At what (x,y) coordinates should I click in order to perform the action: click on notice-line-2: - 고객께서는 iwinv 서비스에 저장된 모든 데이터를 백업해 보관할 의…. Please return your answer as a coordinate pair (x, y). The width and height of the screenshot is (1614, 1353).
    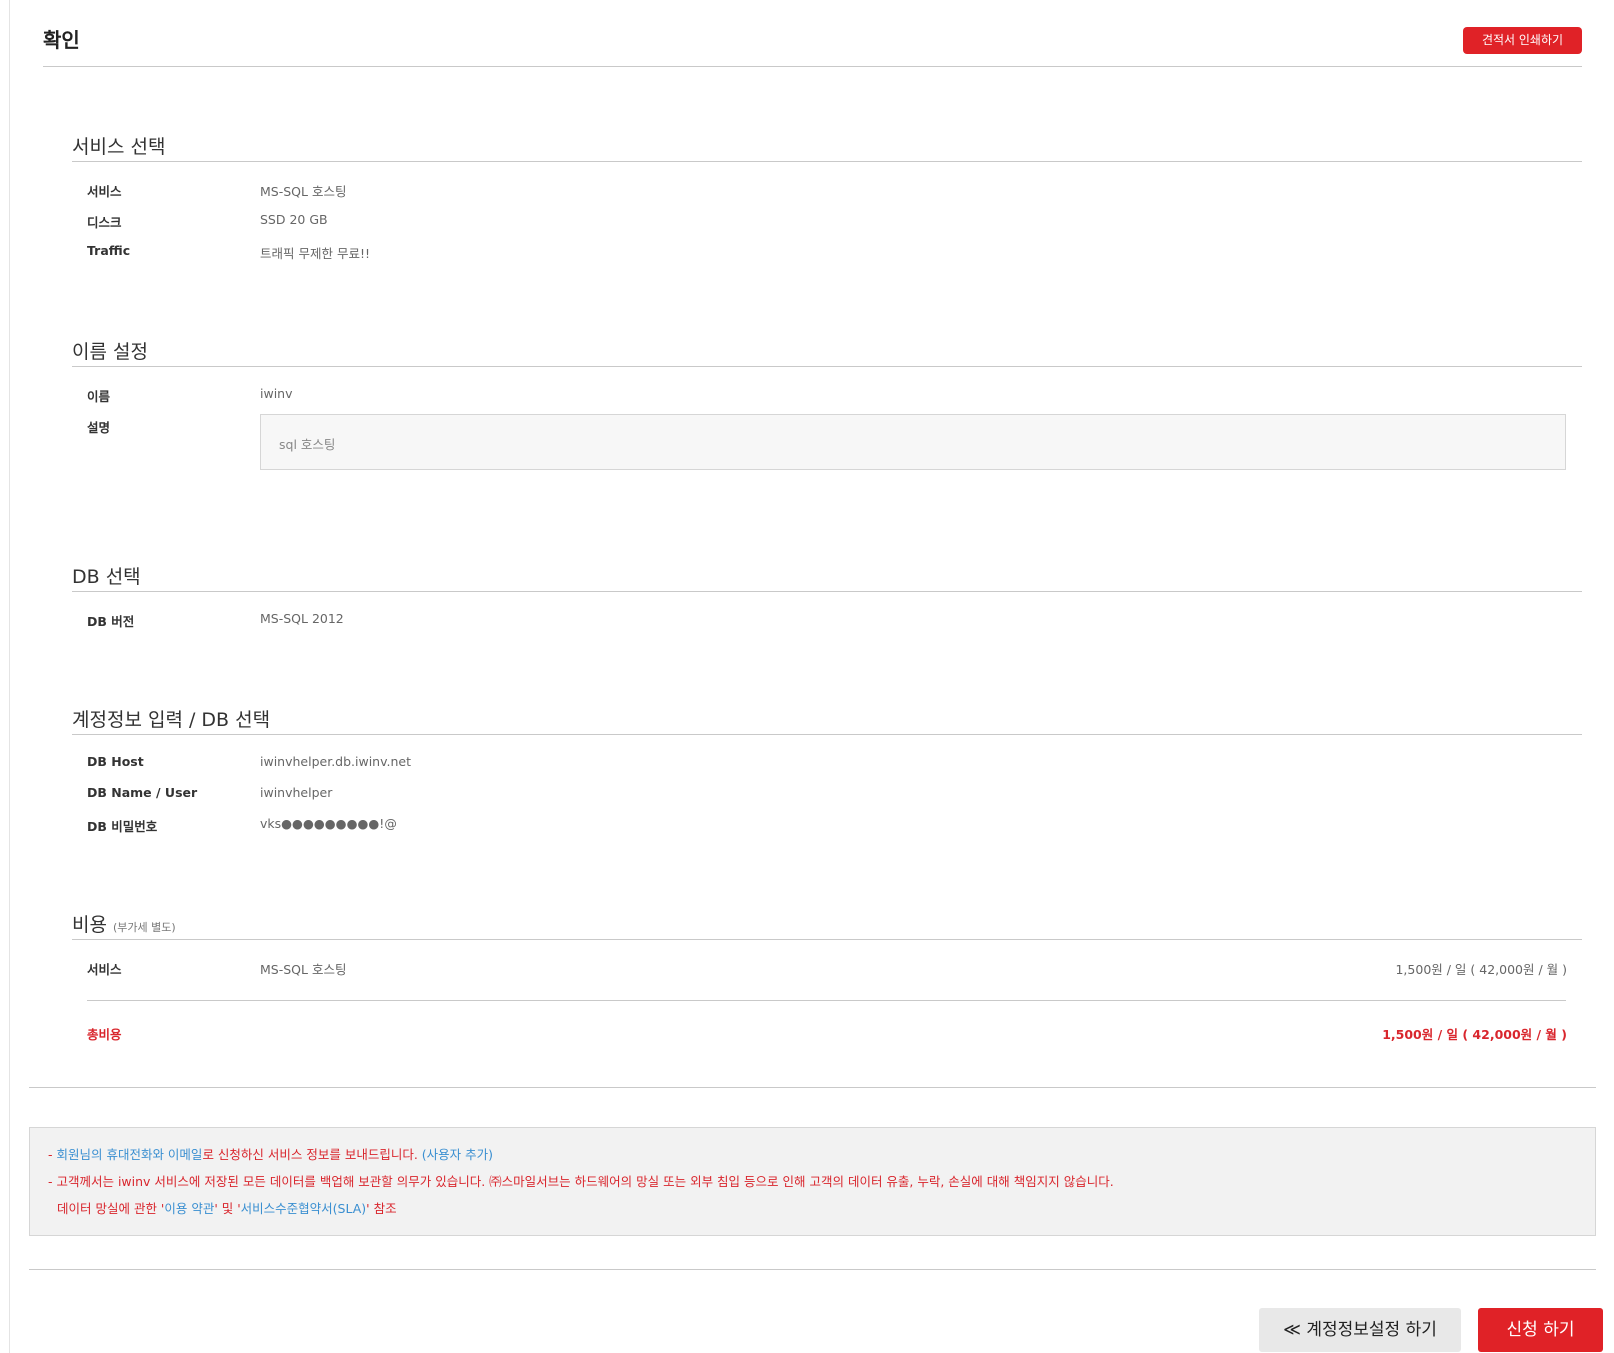
    Looking at the image, I should click on (581, 1181).